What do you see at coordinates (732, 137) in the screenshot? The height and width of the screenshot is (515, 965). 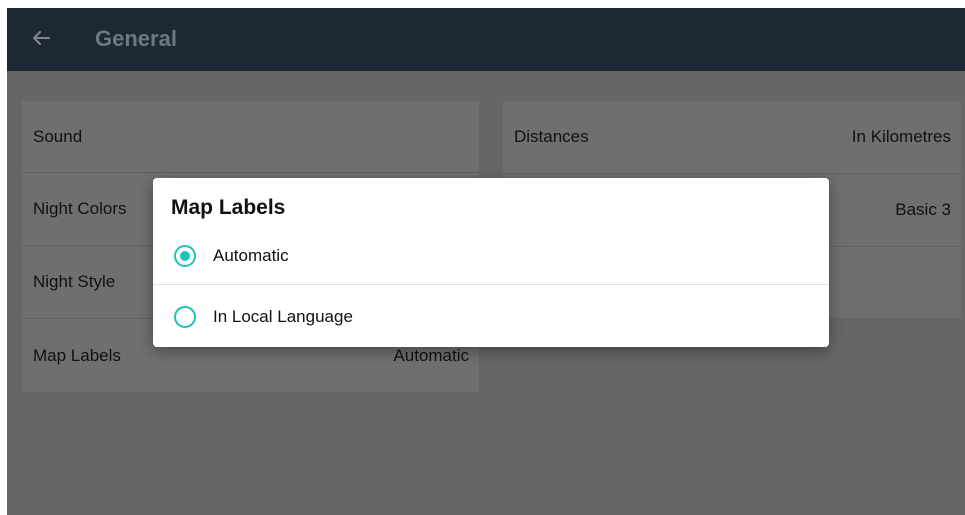 I see `setting-row-distances: Distances In Kilometres` at bounding box center [732, 137].